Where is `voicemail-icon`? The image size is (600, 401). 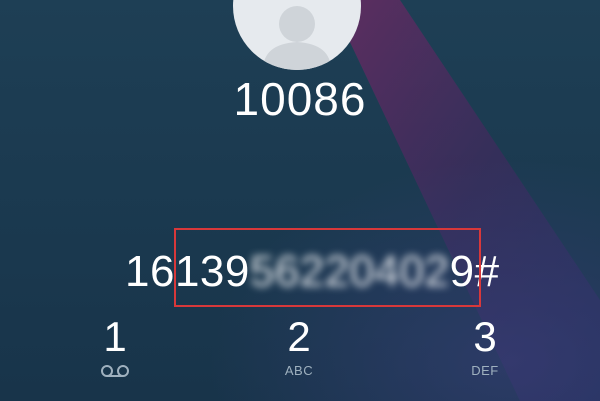 voicemail-icon is located at coordinates (115, 373).